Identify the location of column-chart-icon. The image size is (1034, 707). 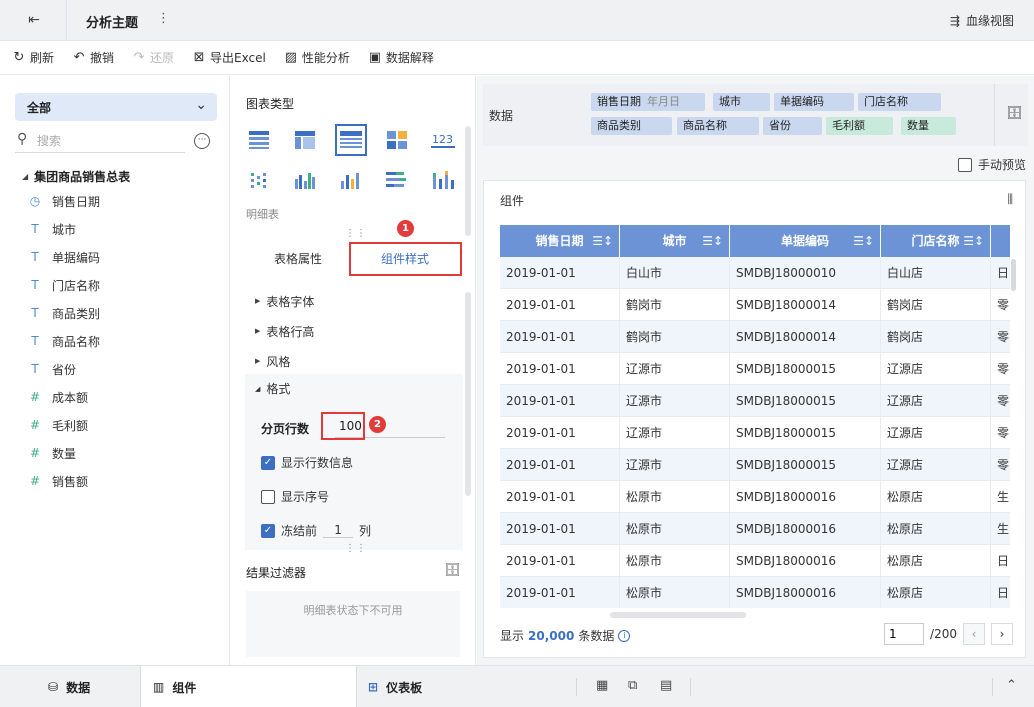
(351, 180).